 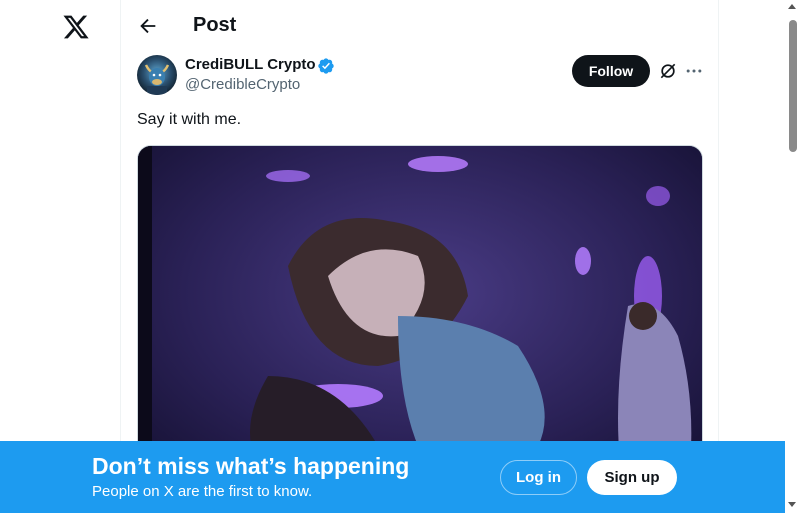 What do you see at coordinates (157, 79) in the screenshot?
I see `bull-mascot-icon` at bounding box center [157, 79].